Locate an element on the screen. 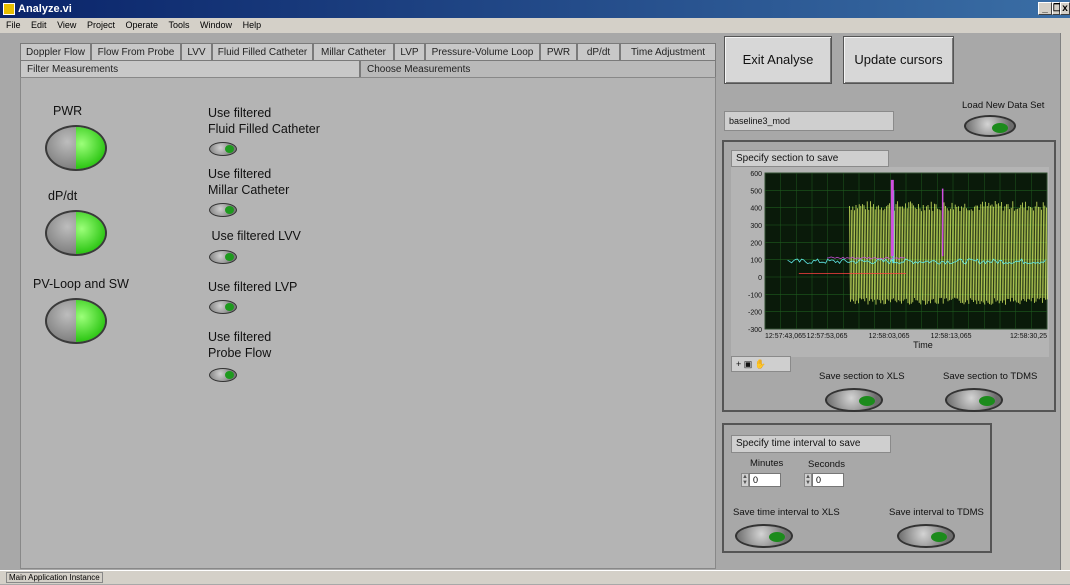 This screenshot has height=585, width=1070. tab-fluid-filled-catheter: Fluid Filled Catheter is located at coordinates (262, 51).